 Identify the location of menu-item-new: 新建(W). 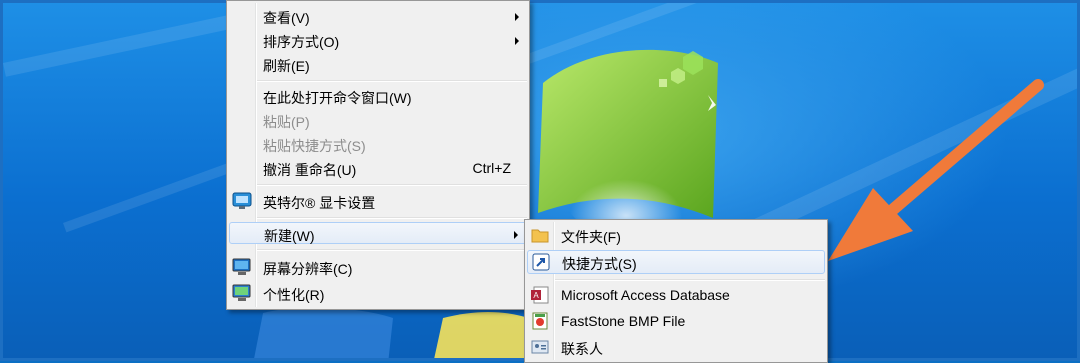
(378, 233).